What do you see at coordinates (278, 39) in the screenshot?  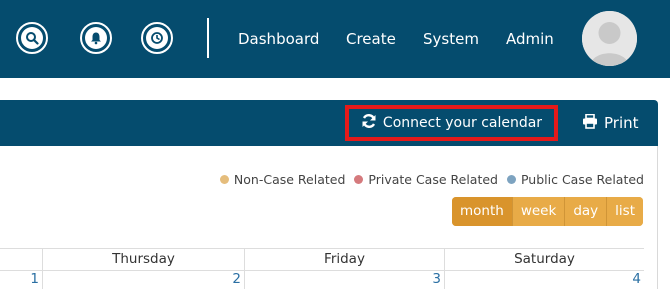 I see `nav-link-dashboard: Dashboard` at bounding box center [278, 39].